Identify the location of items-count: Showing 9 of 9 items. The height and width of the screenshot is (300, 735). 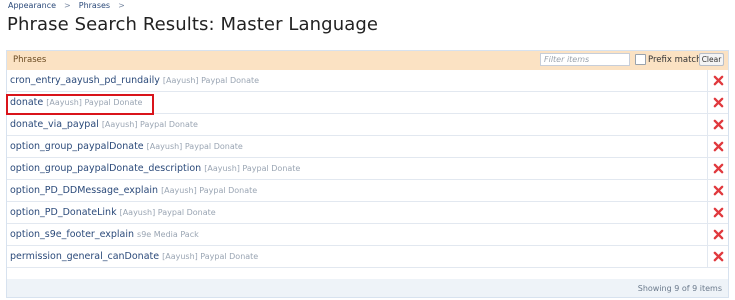
(679, 288).